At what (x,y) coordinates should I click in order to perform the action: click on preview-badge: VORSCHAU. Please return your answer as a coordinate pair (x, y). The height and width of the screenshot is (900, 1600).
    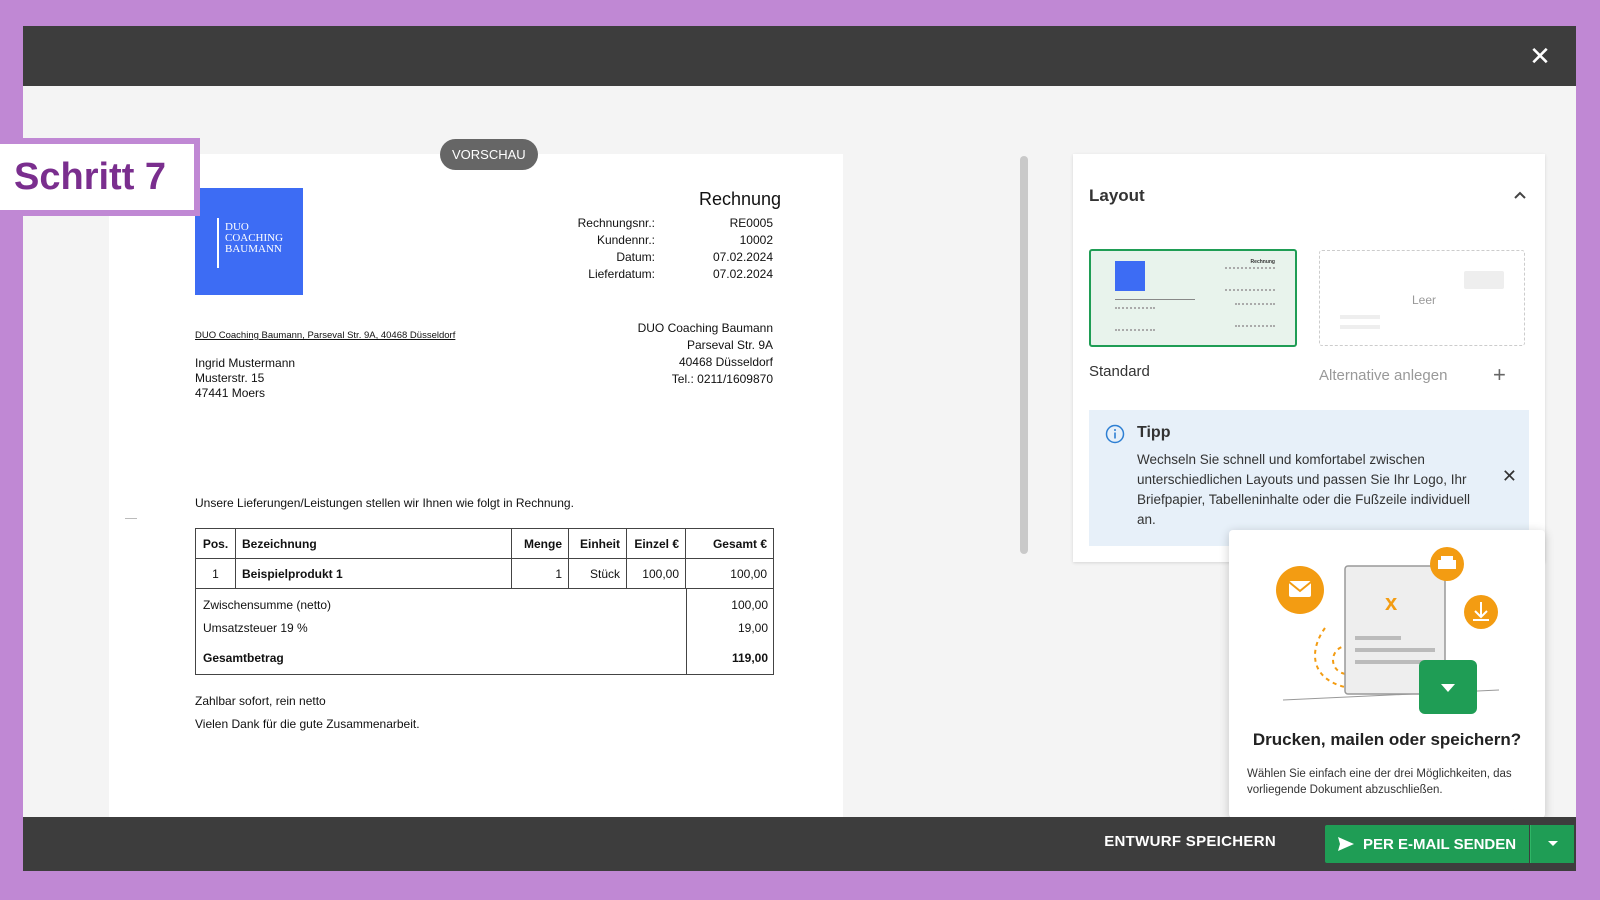
    Looking at the image, I should click on (489, 154).